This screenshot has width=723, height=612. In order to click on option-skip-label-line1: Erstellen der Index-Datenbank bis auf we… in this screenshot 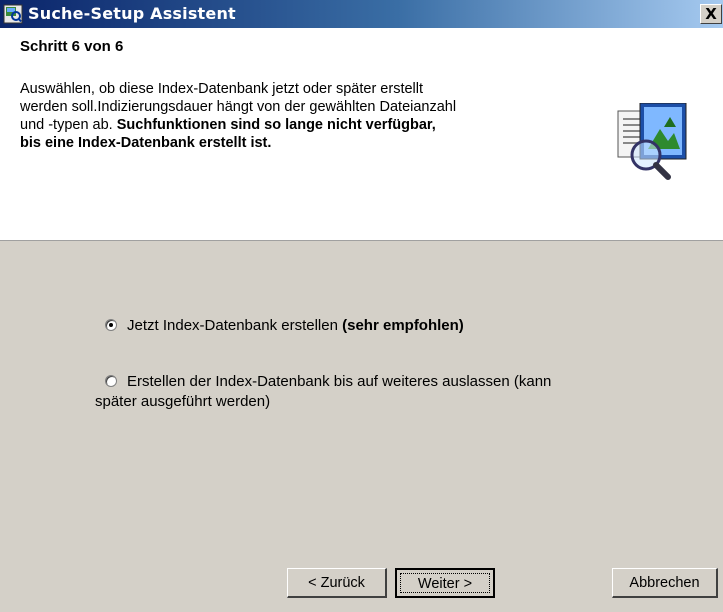, I will do `click(339, 381)`.